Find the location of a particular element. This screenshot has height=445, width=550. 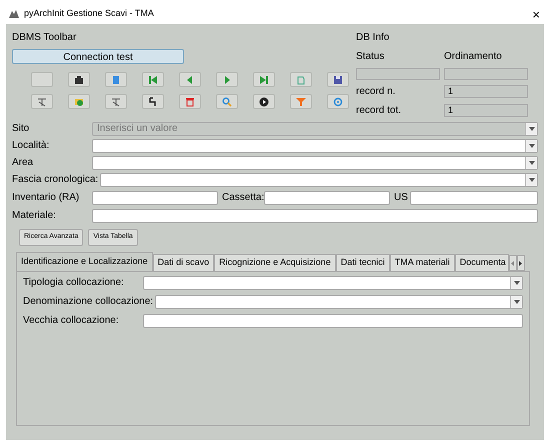

tab: Dati di scavo is located at coordinates (183, 262).